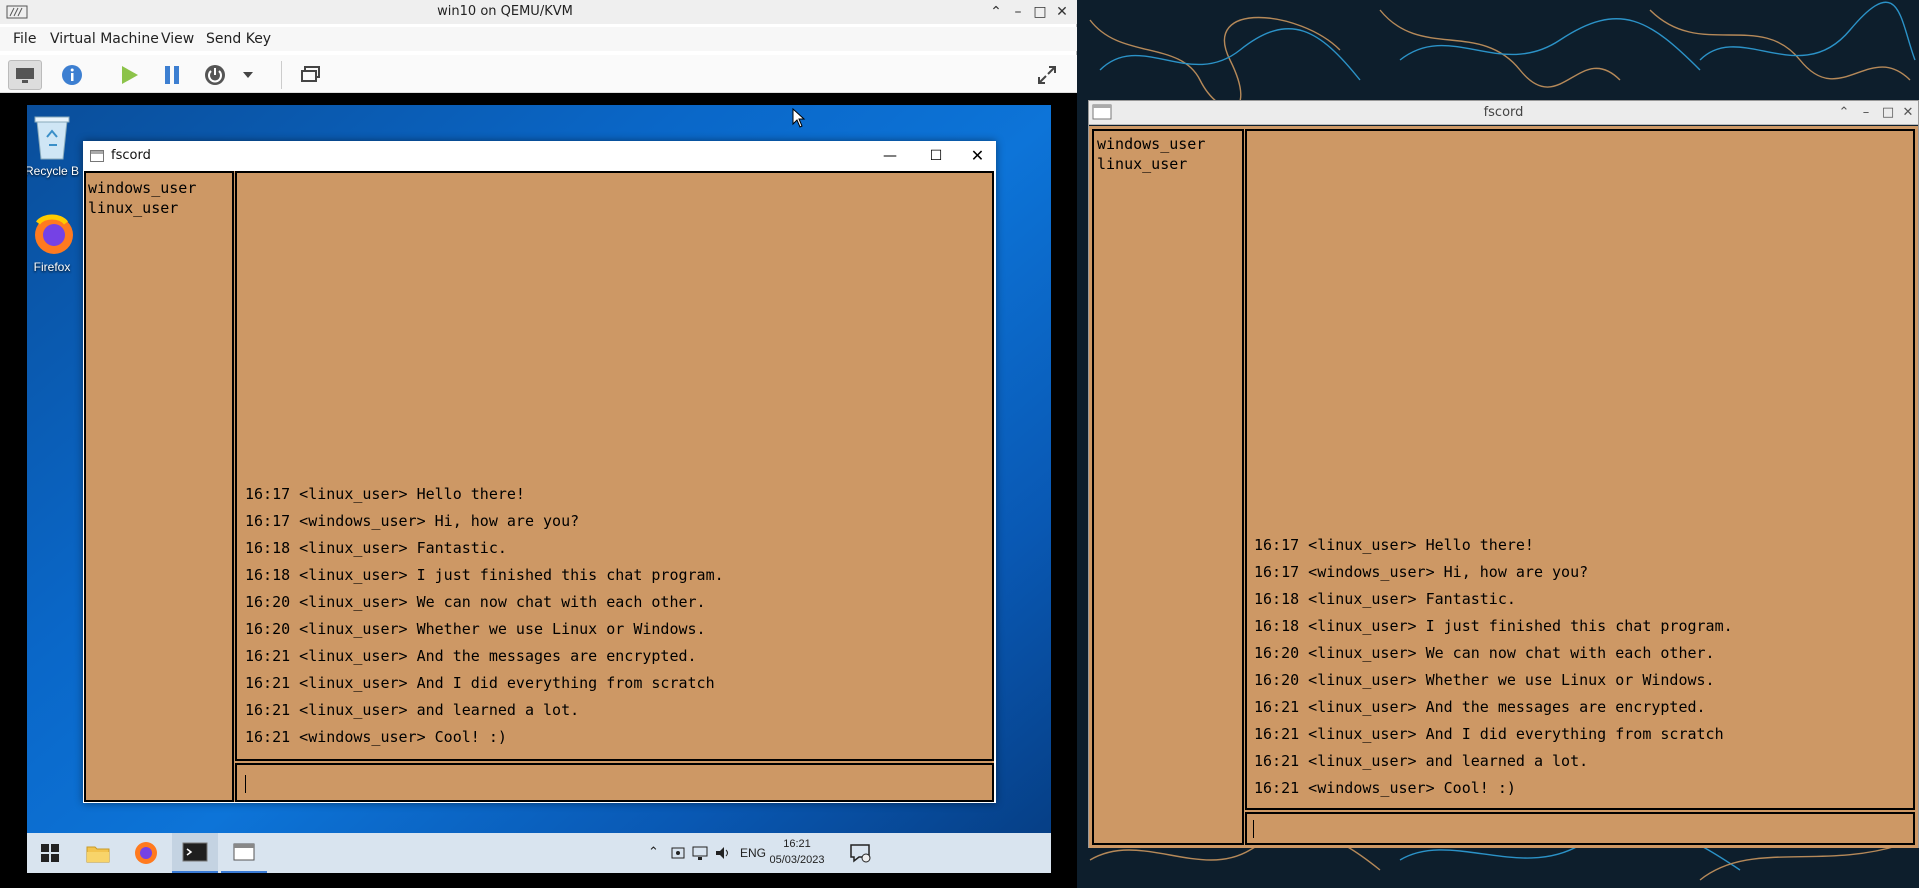 This screenshot has height=888, width=1919. I want to click on vm-keep-above-icon: ⌃, so click(996, 12).